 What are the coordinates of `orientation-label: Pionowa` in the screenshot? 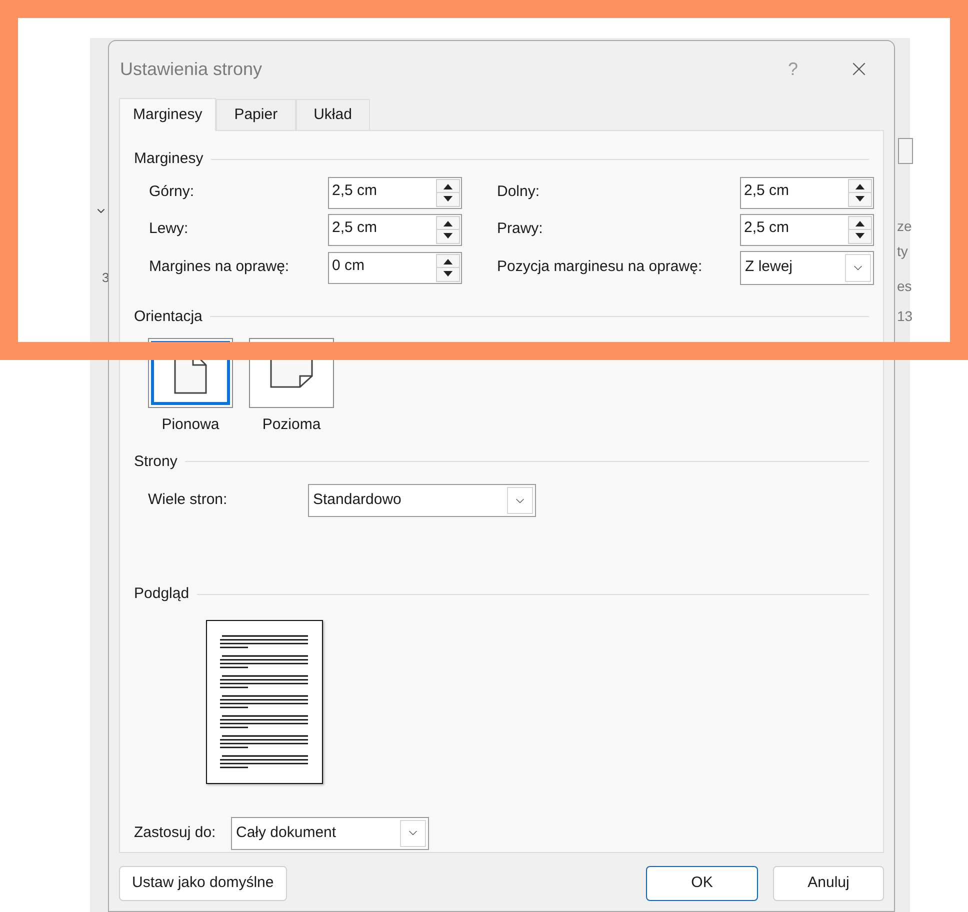 It's located at (191, 425).